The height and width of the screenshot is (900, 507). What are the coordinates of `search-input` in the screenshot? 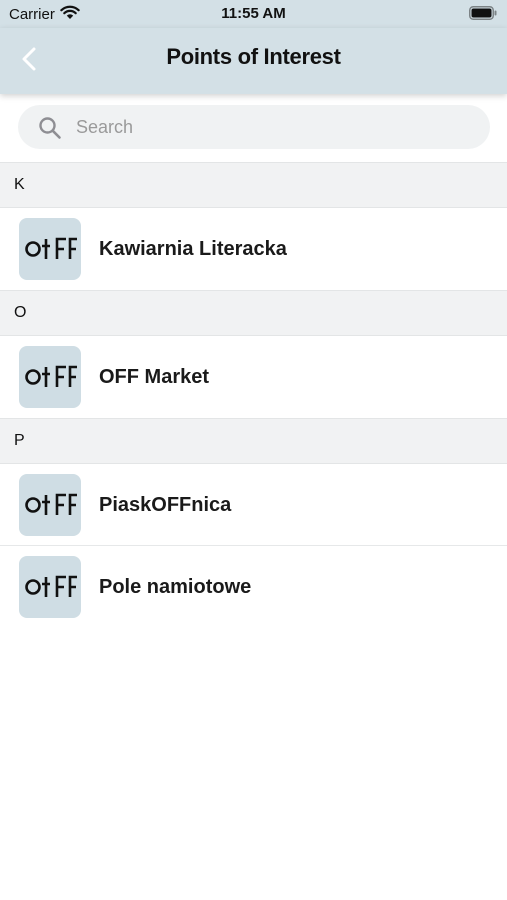 It's located at (276, 127).